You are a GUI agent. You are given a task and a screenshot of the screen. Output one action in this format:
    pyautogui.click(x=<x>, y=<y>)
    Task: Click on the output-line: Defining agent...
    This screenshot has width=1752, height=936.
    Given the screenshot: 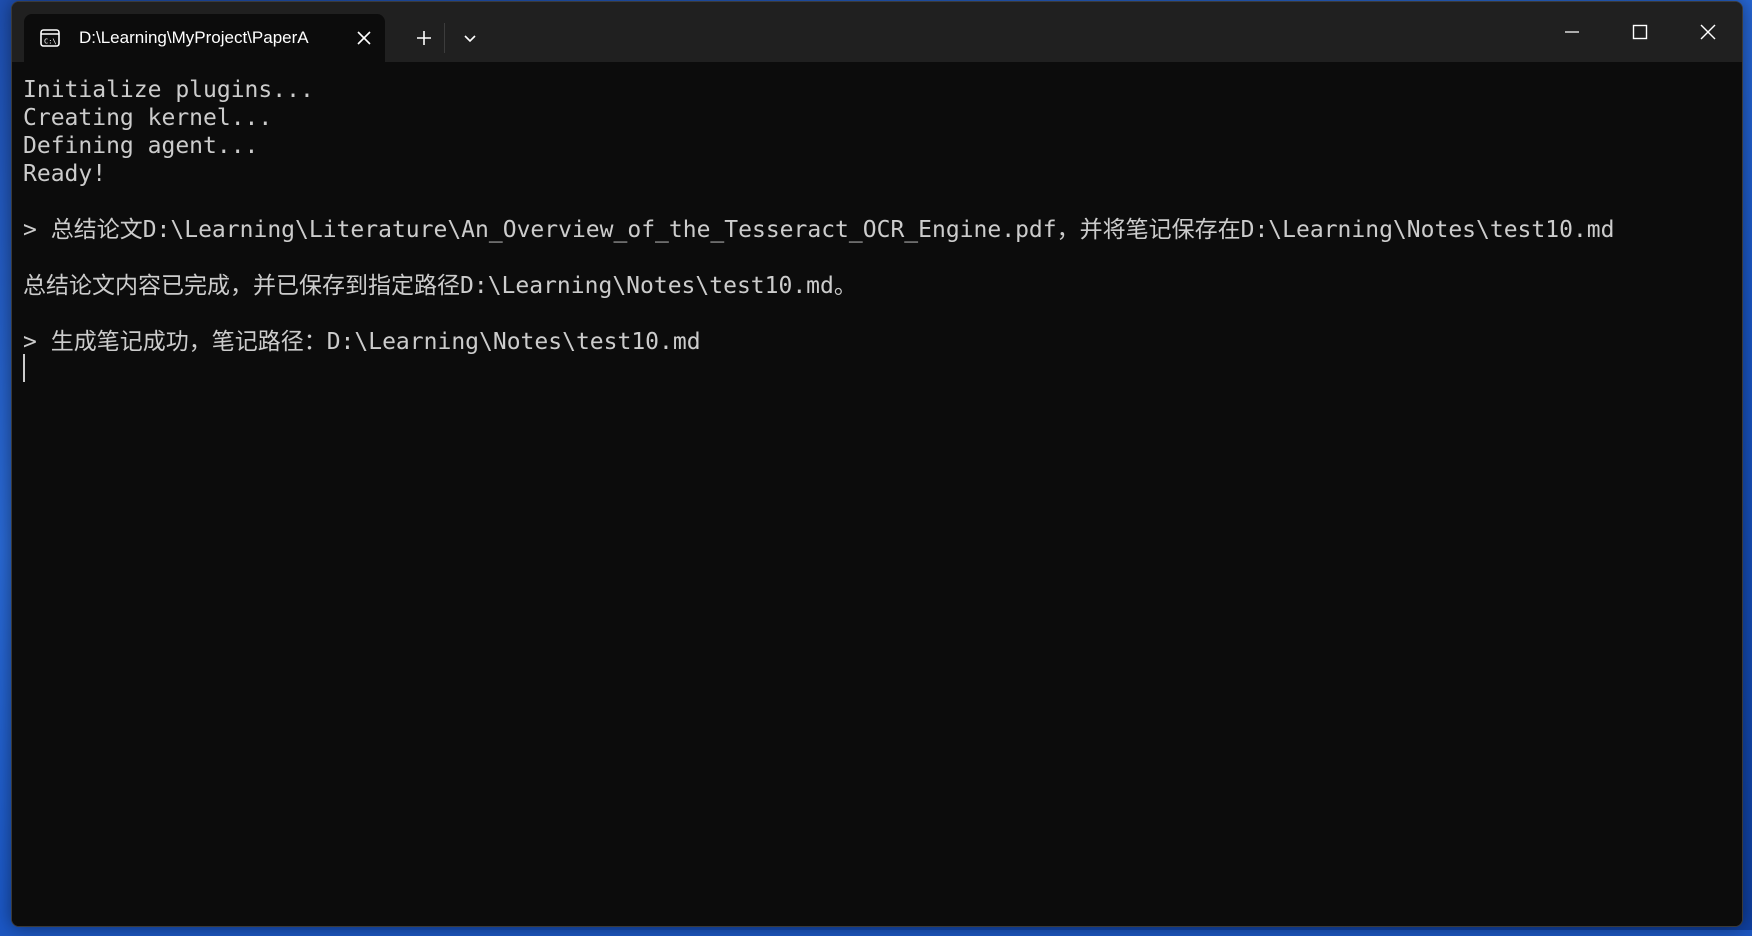 What is the action you would take?
    pyautogui.click(x=141, y=146)
    